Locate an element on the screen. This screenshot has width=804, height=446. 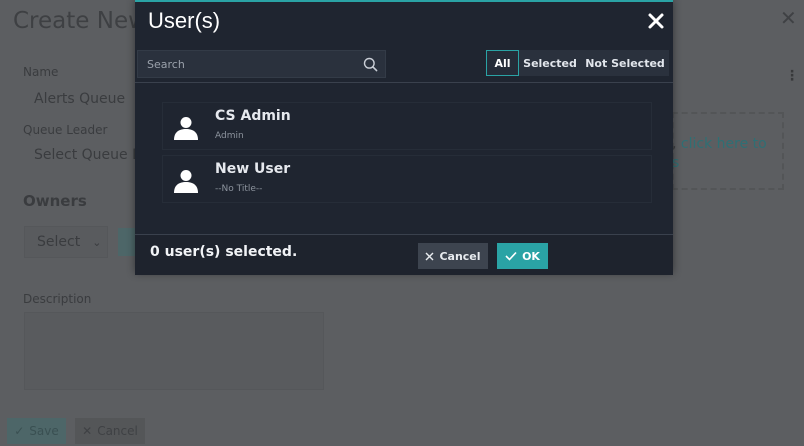
upload-hint-line2: s is located at coordinates (676, 163).